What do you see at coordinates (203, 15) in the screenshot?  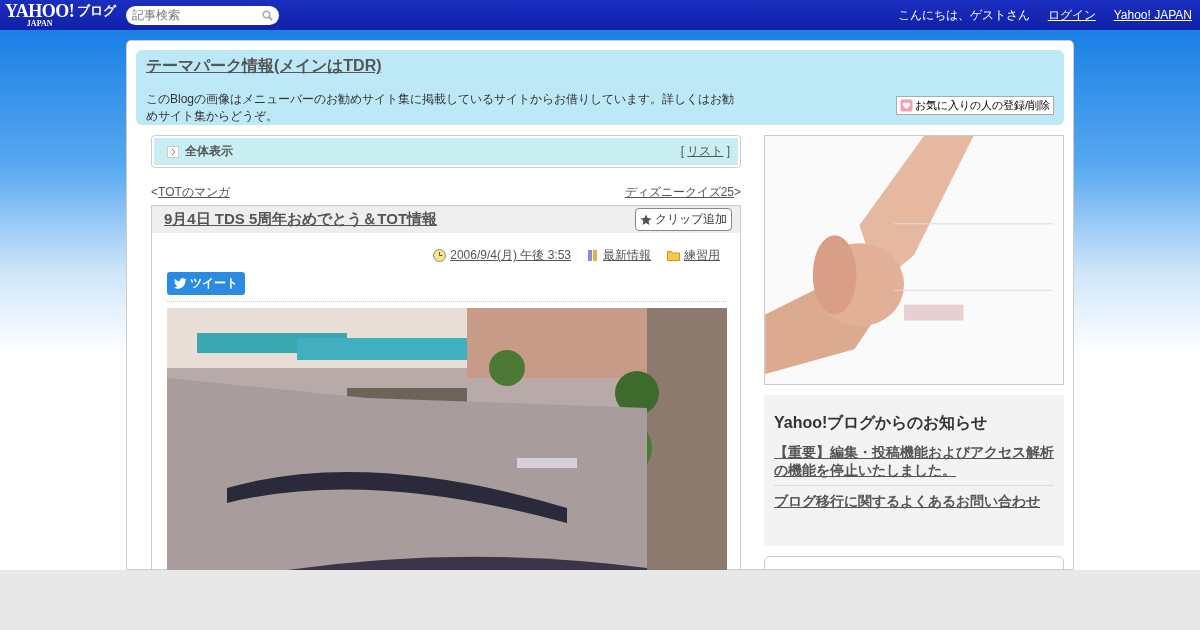 I see `search-field: 記事検索` at bounding box center [203, 15].